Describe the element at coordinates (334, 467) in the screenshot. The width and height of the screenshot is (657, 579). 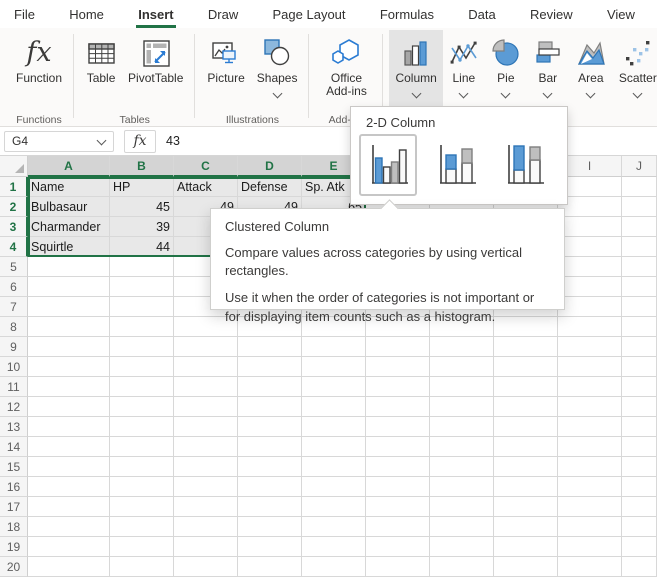
I see `cell-E15` at that location.